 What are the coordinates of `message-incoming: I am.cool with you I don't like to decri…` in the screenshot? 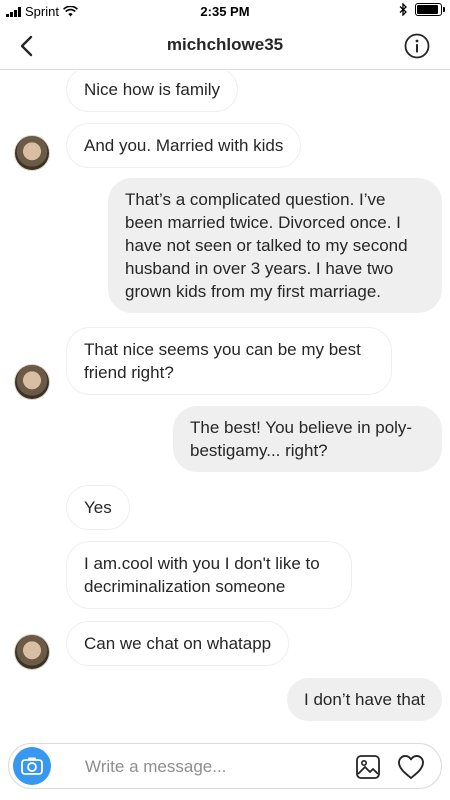 It's located at (209, 575).